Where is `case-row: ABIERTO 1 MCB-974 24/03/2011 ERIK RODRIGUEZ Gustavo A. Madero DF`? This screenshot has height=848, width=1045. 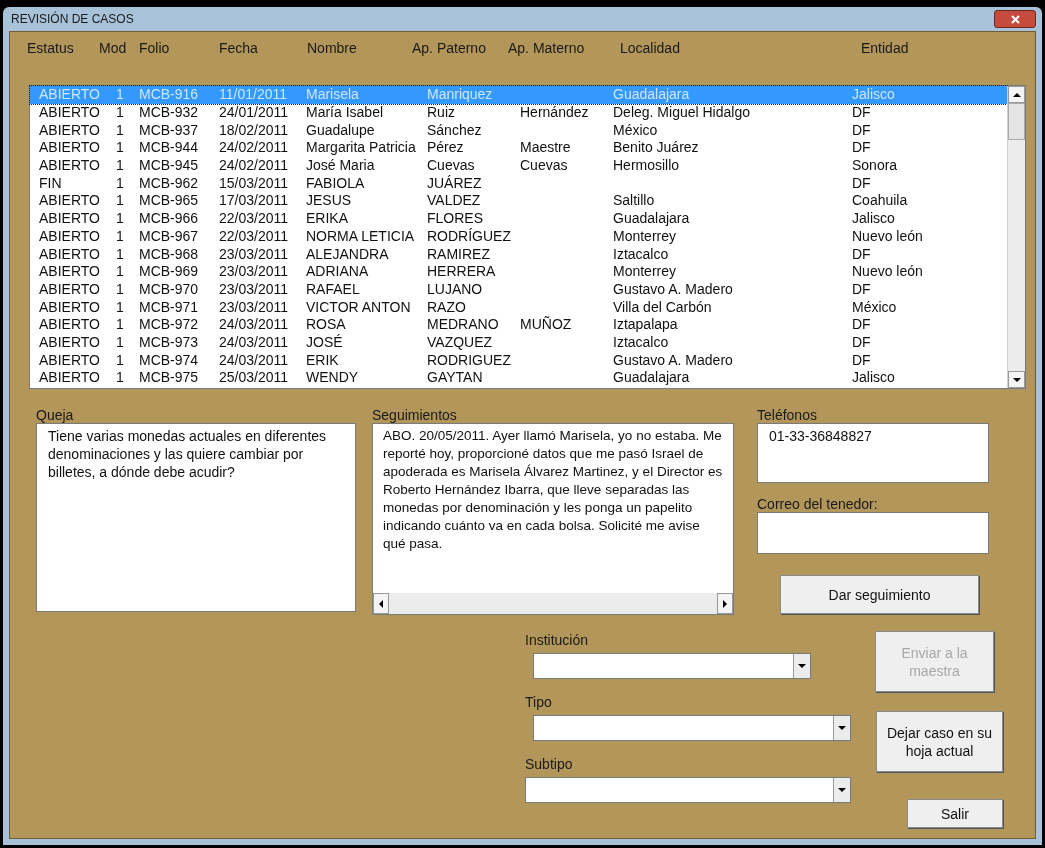
case-row: ABIERTO 1 MCB-974 24/03/2011 ERIK RODRIGUEZ Gustavo A. Madero DF is located at coordinates (518, 360).